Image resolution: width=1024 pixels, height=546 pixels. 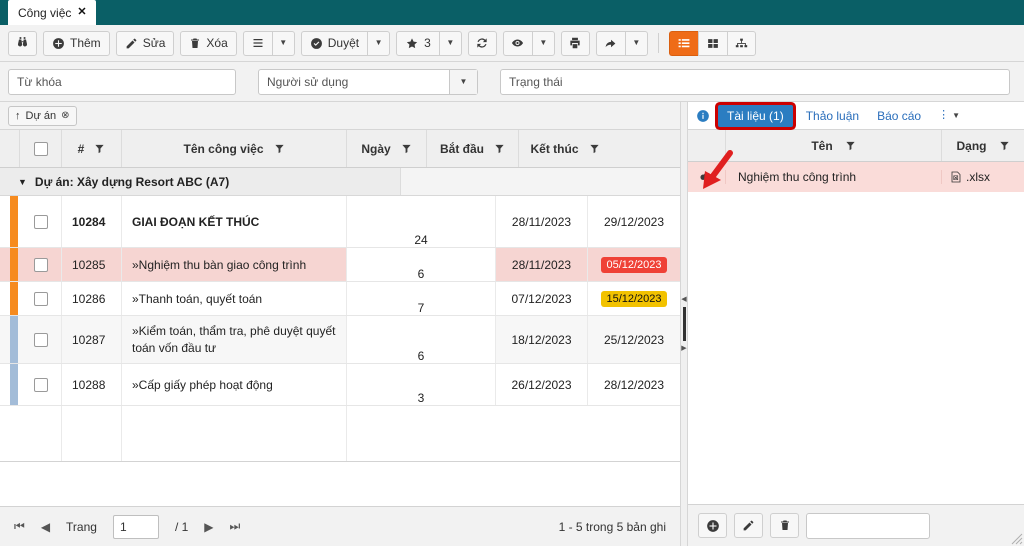 What do you see at coordinates (334, 43) in the screenshot?
I see `approve-button: Duyệt` at bounding box center [334, 43].